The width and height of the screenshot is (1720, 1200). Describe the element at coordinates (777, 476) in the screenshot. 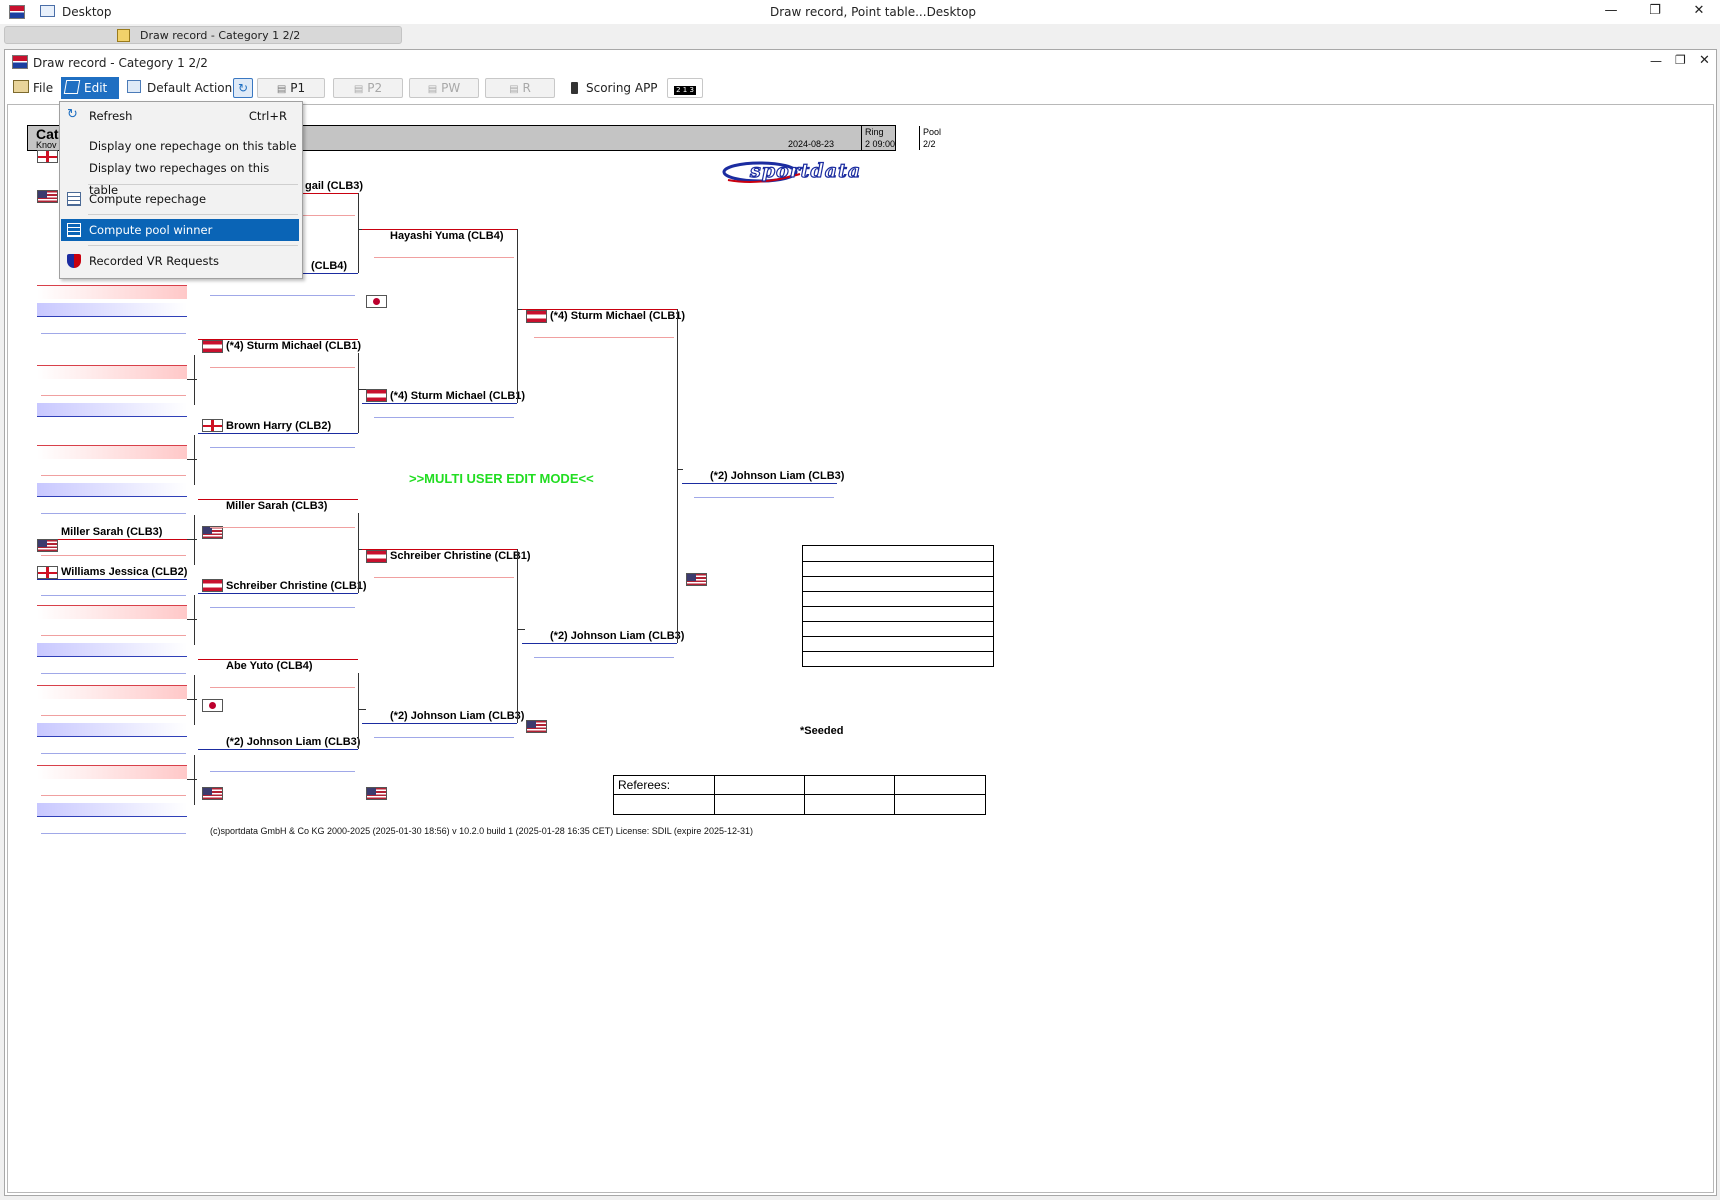

I see `winner-name: (*2) Johnson Liam (CLB3)` at that location.